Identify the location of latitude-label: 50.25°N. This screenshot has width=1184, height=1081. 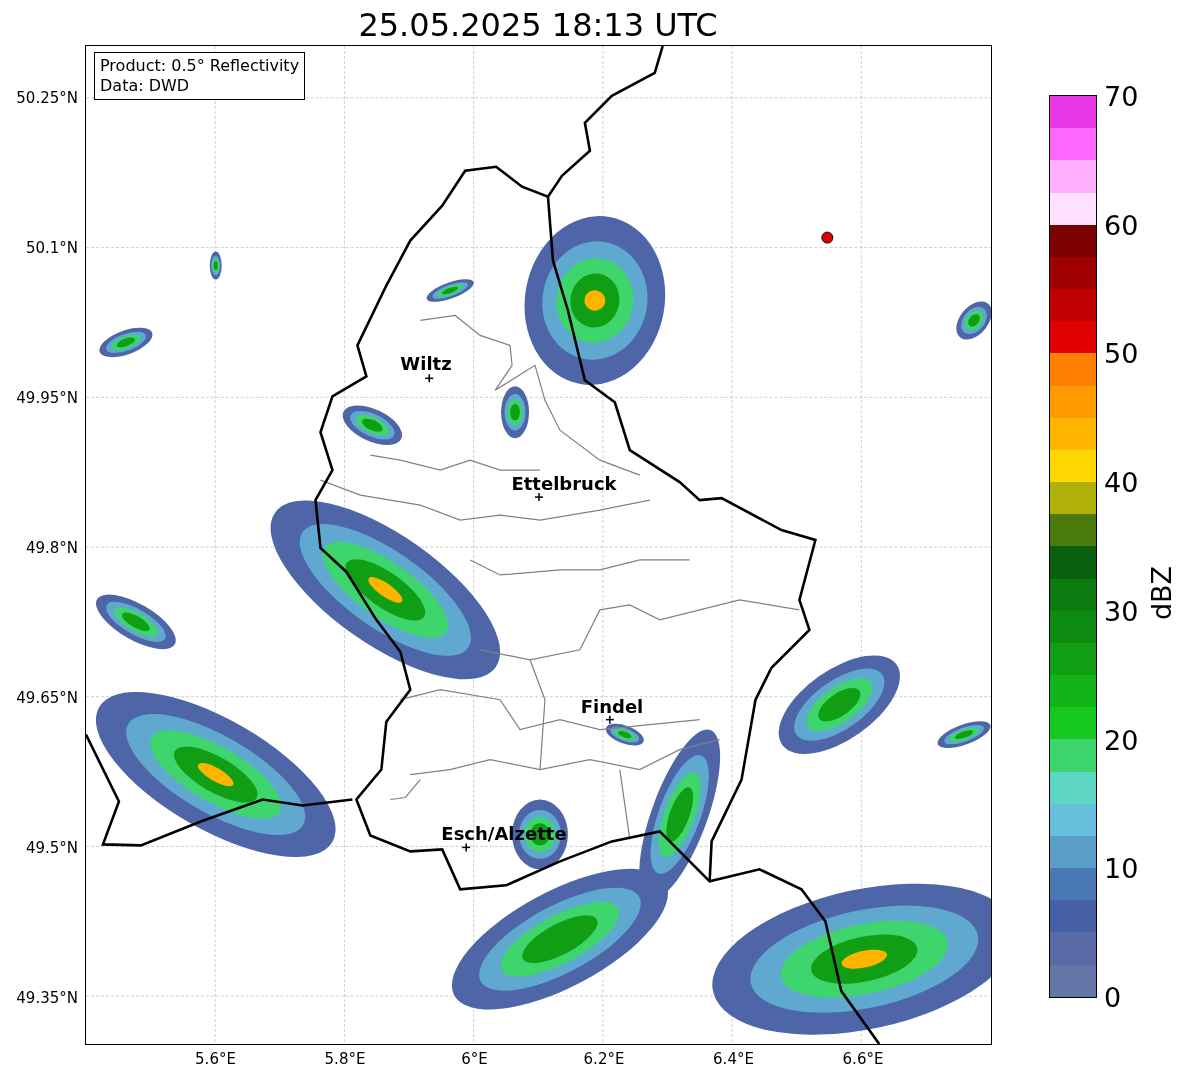
(47, 98).